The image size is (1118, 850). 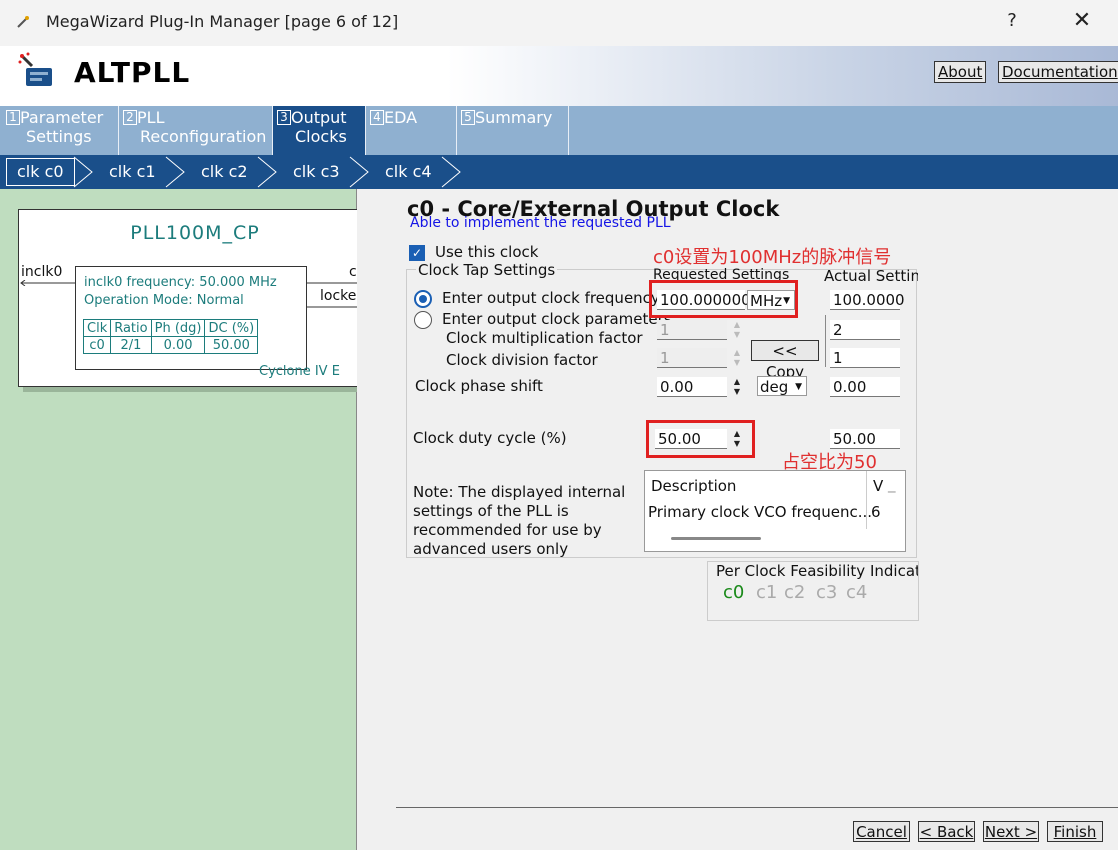 What do you see at coordinates (960, 72) in the screenshot?
I see `about-button: About` at bounding box center [960, 72].